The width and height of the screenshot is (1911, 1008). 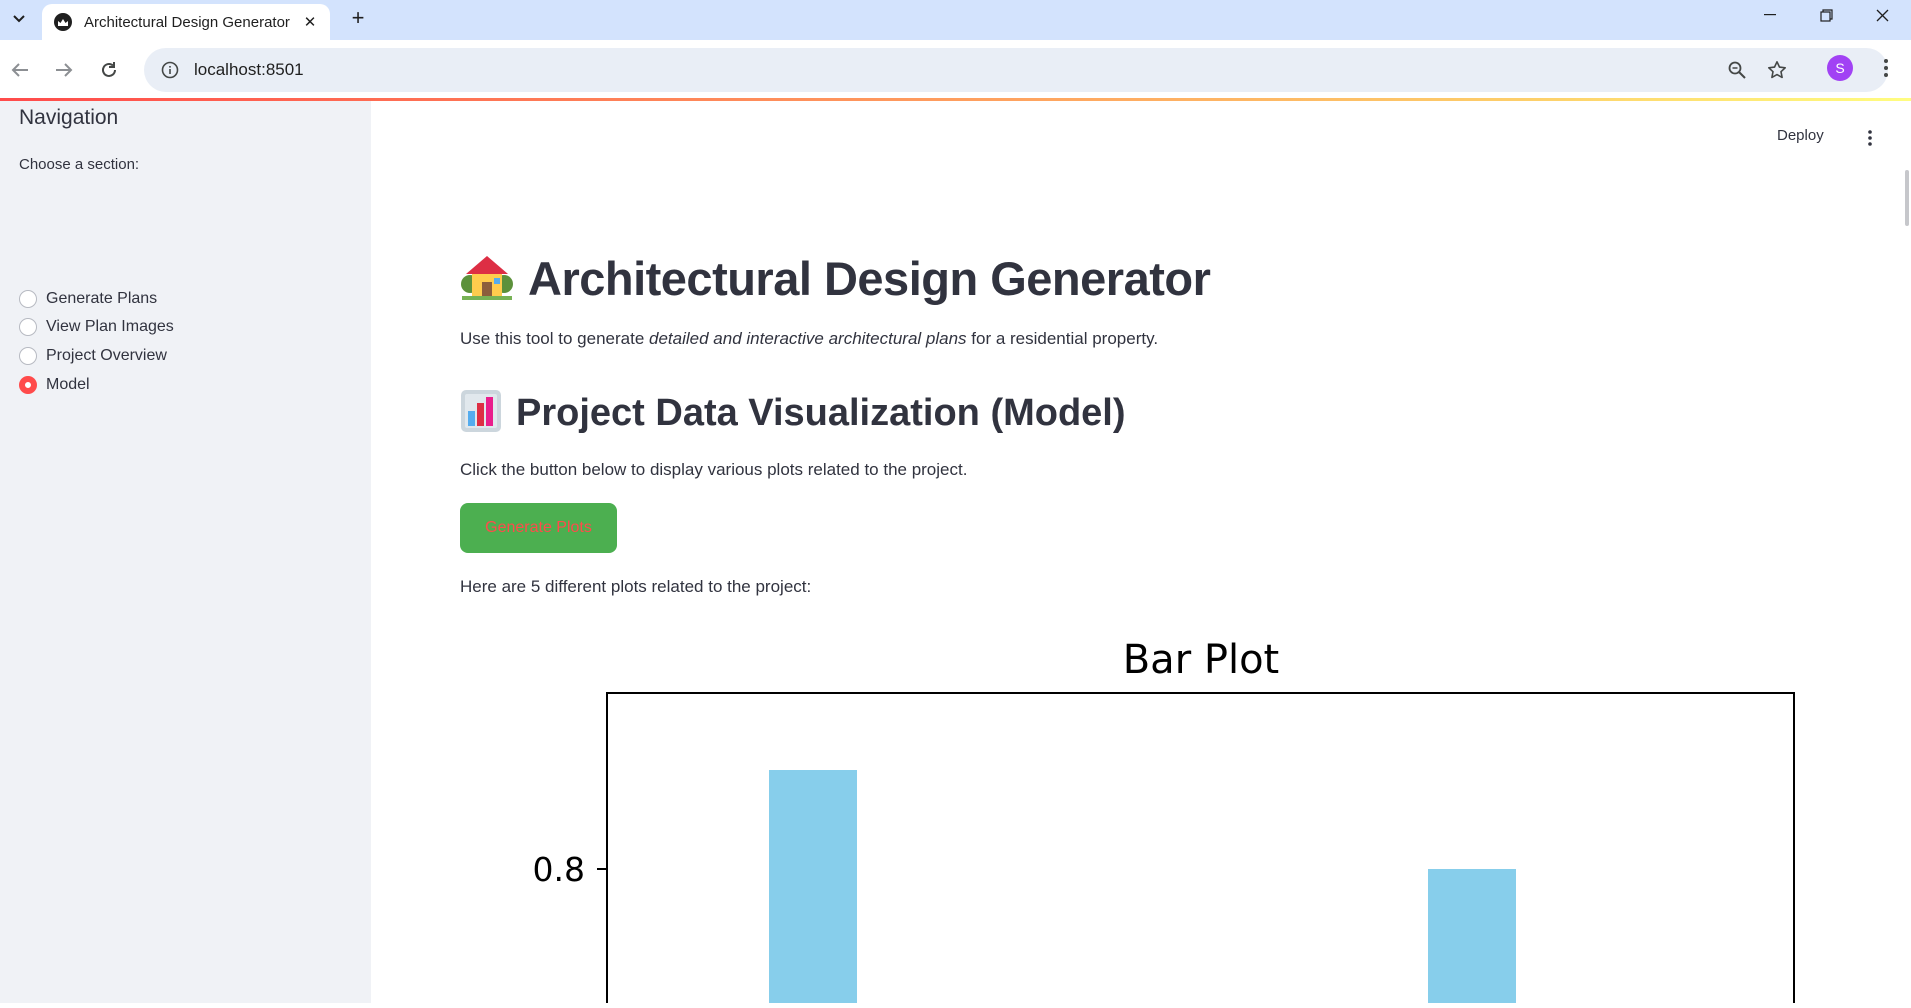 I want to click on page-scrollbar-thumb, so click(x=1907, y=198).